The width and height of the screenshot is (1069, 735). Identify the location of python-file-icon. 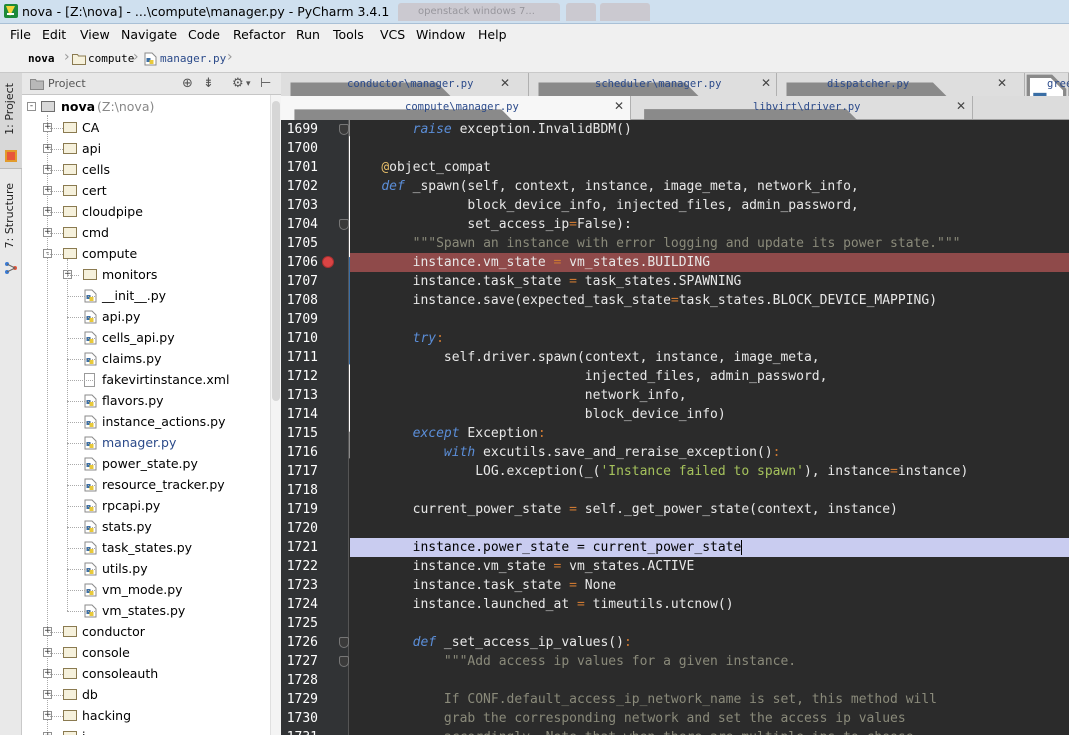
(150, 59).